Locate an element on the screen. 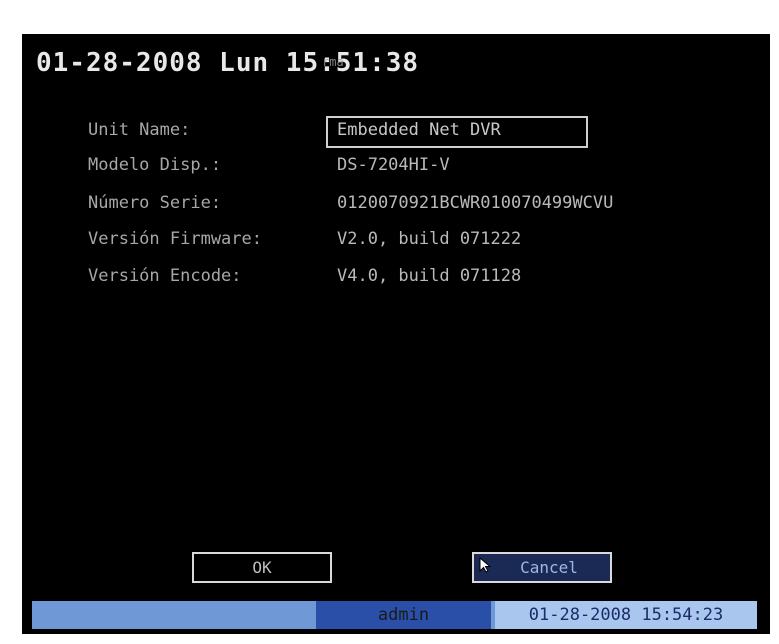  status-datetime-label: 01-28-2008 15:54:23 is located at coordinates (626, 615).